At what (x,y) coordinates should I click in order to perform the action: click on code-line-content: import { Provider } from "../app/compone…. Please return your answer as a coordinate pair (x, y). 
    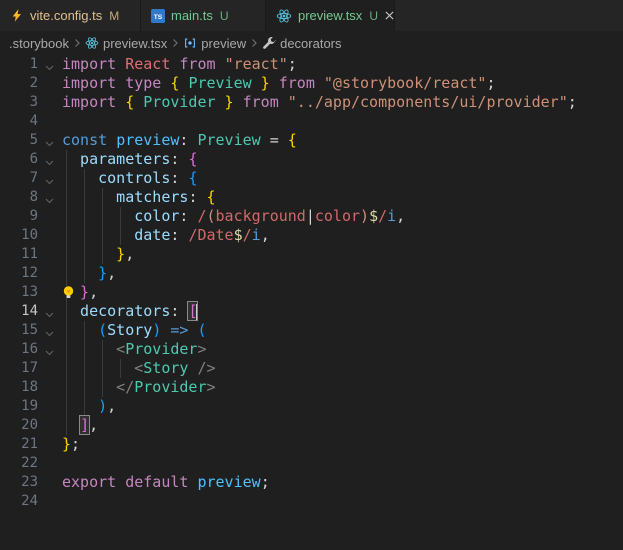
    Looking at the image, I should click on (319, 102).